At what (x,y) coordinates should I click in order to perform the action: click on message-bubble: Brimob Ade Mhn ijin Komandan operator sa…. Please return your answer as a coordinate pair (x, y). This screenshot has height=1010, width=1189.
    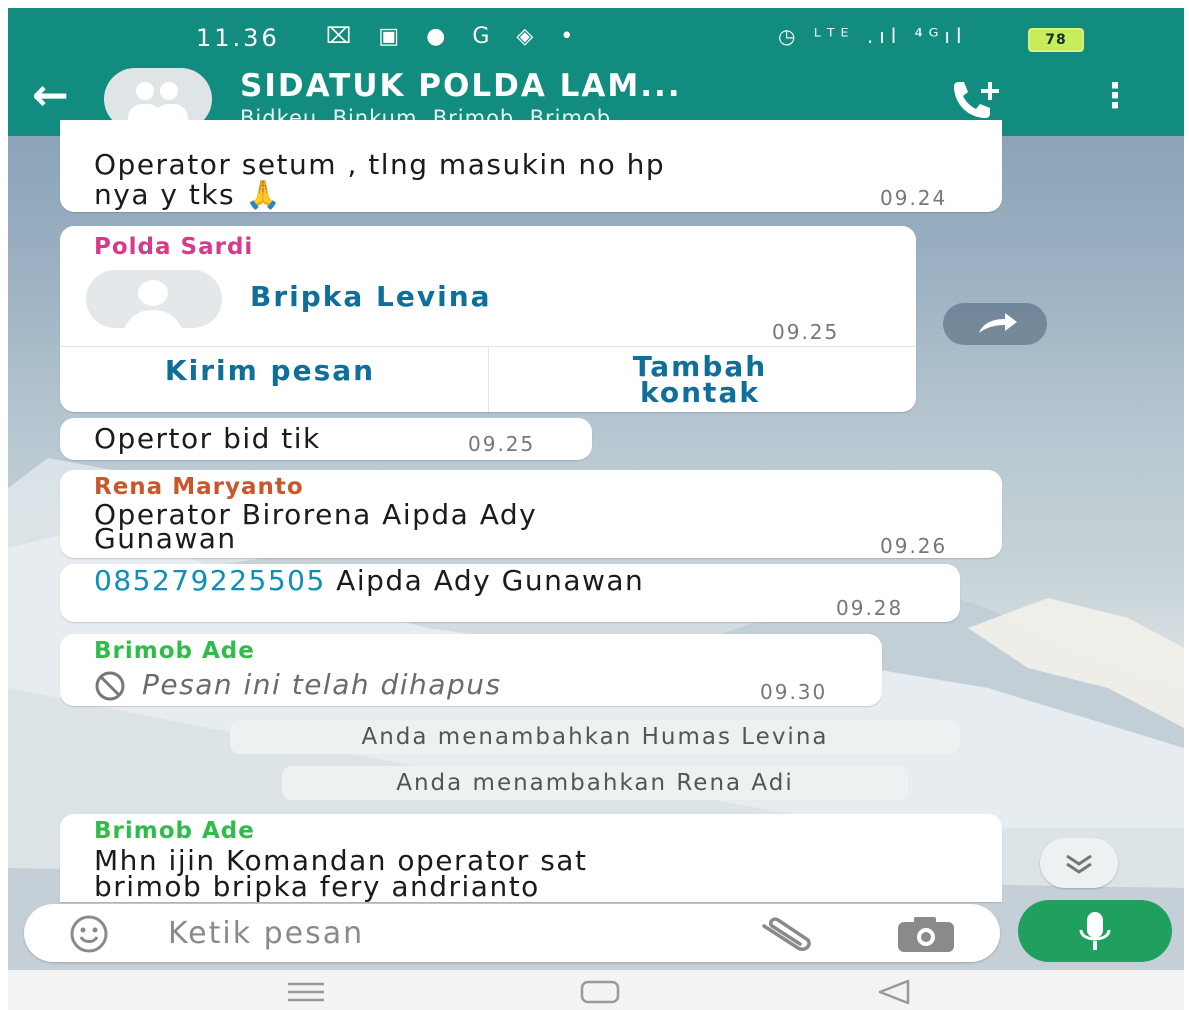
    Looking at the image, I should click on (531, 858).